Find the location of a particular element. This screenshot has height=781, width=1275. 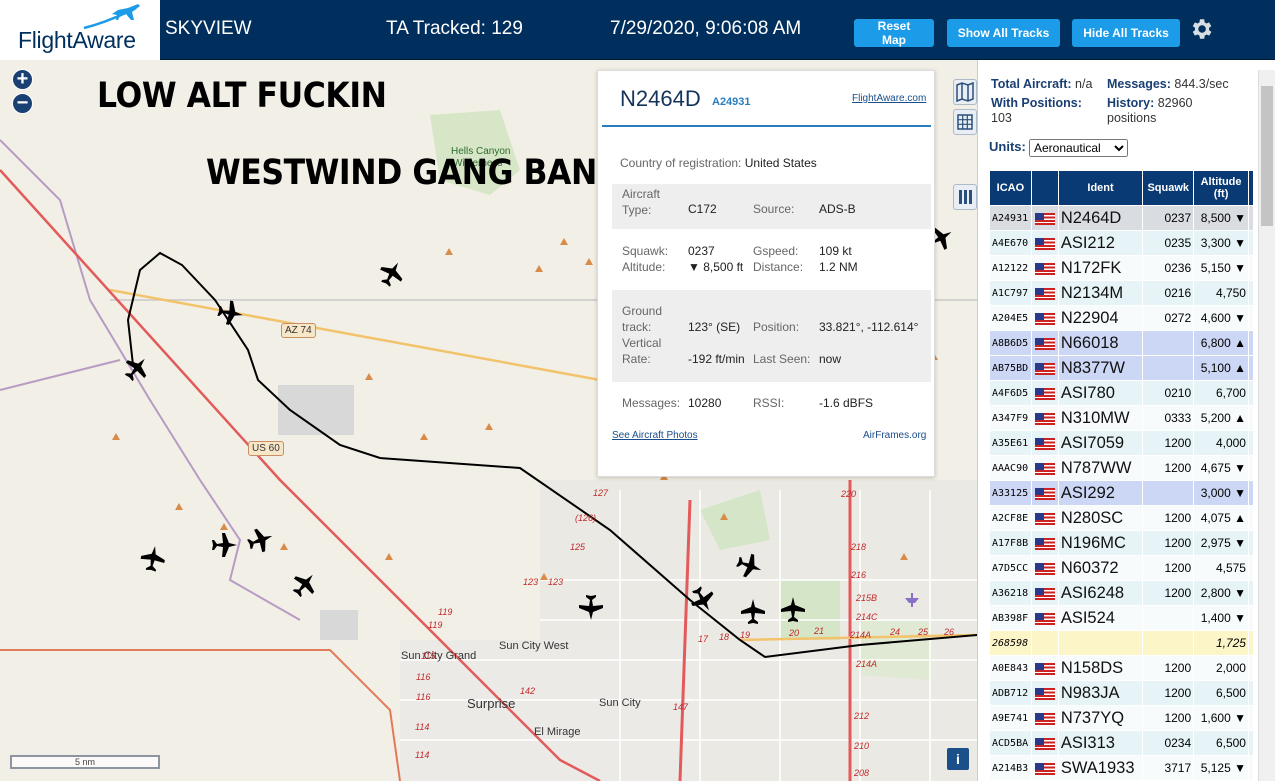

grid-toggle-button is located at coordinates (965, 122).